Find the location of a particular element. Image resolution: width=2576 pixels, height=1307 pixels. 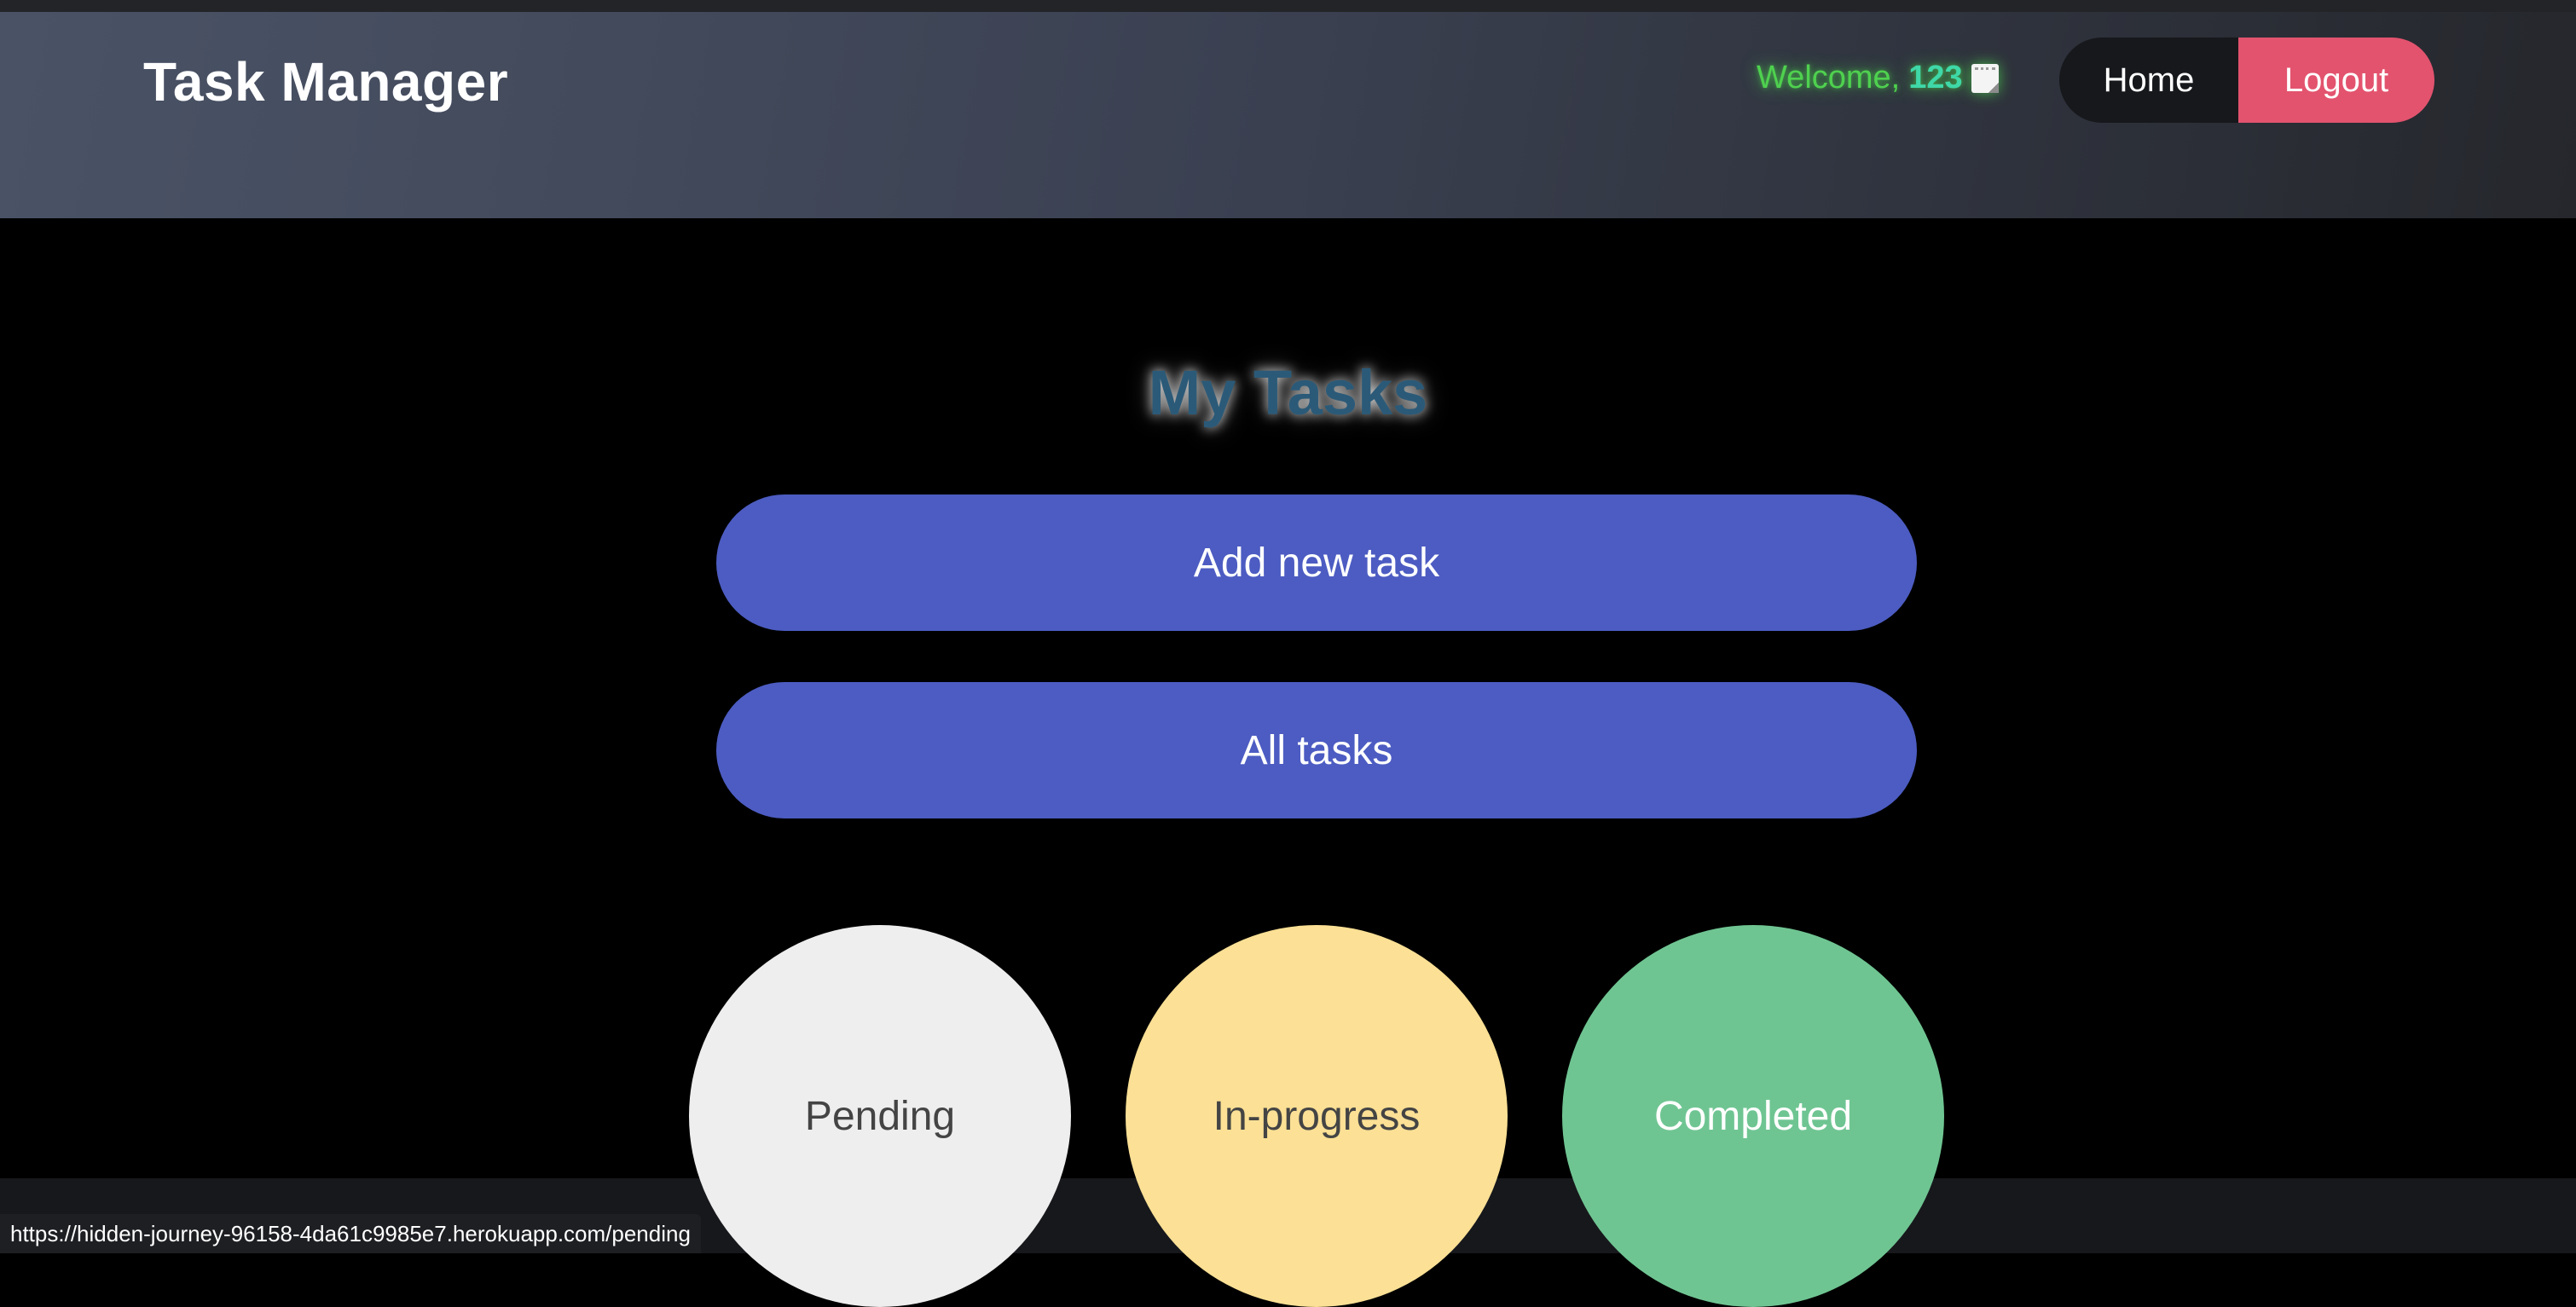

page-title: My Tasks is located at coordinates (1288, 392).